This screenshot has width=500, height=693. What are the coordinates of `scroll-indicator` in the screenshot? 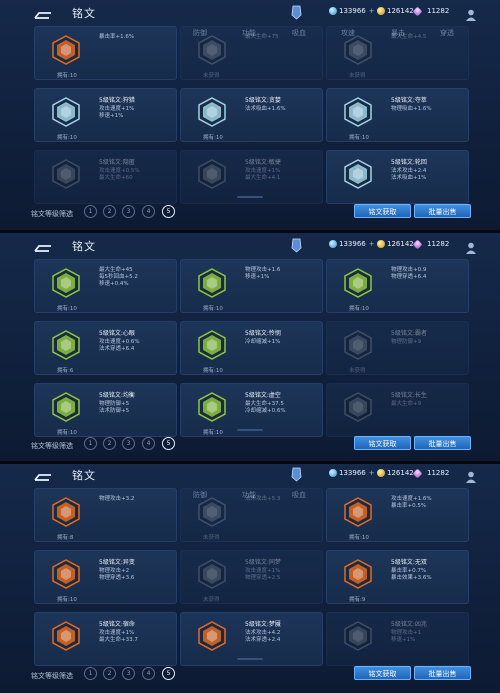 It's located at (250, 659).